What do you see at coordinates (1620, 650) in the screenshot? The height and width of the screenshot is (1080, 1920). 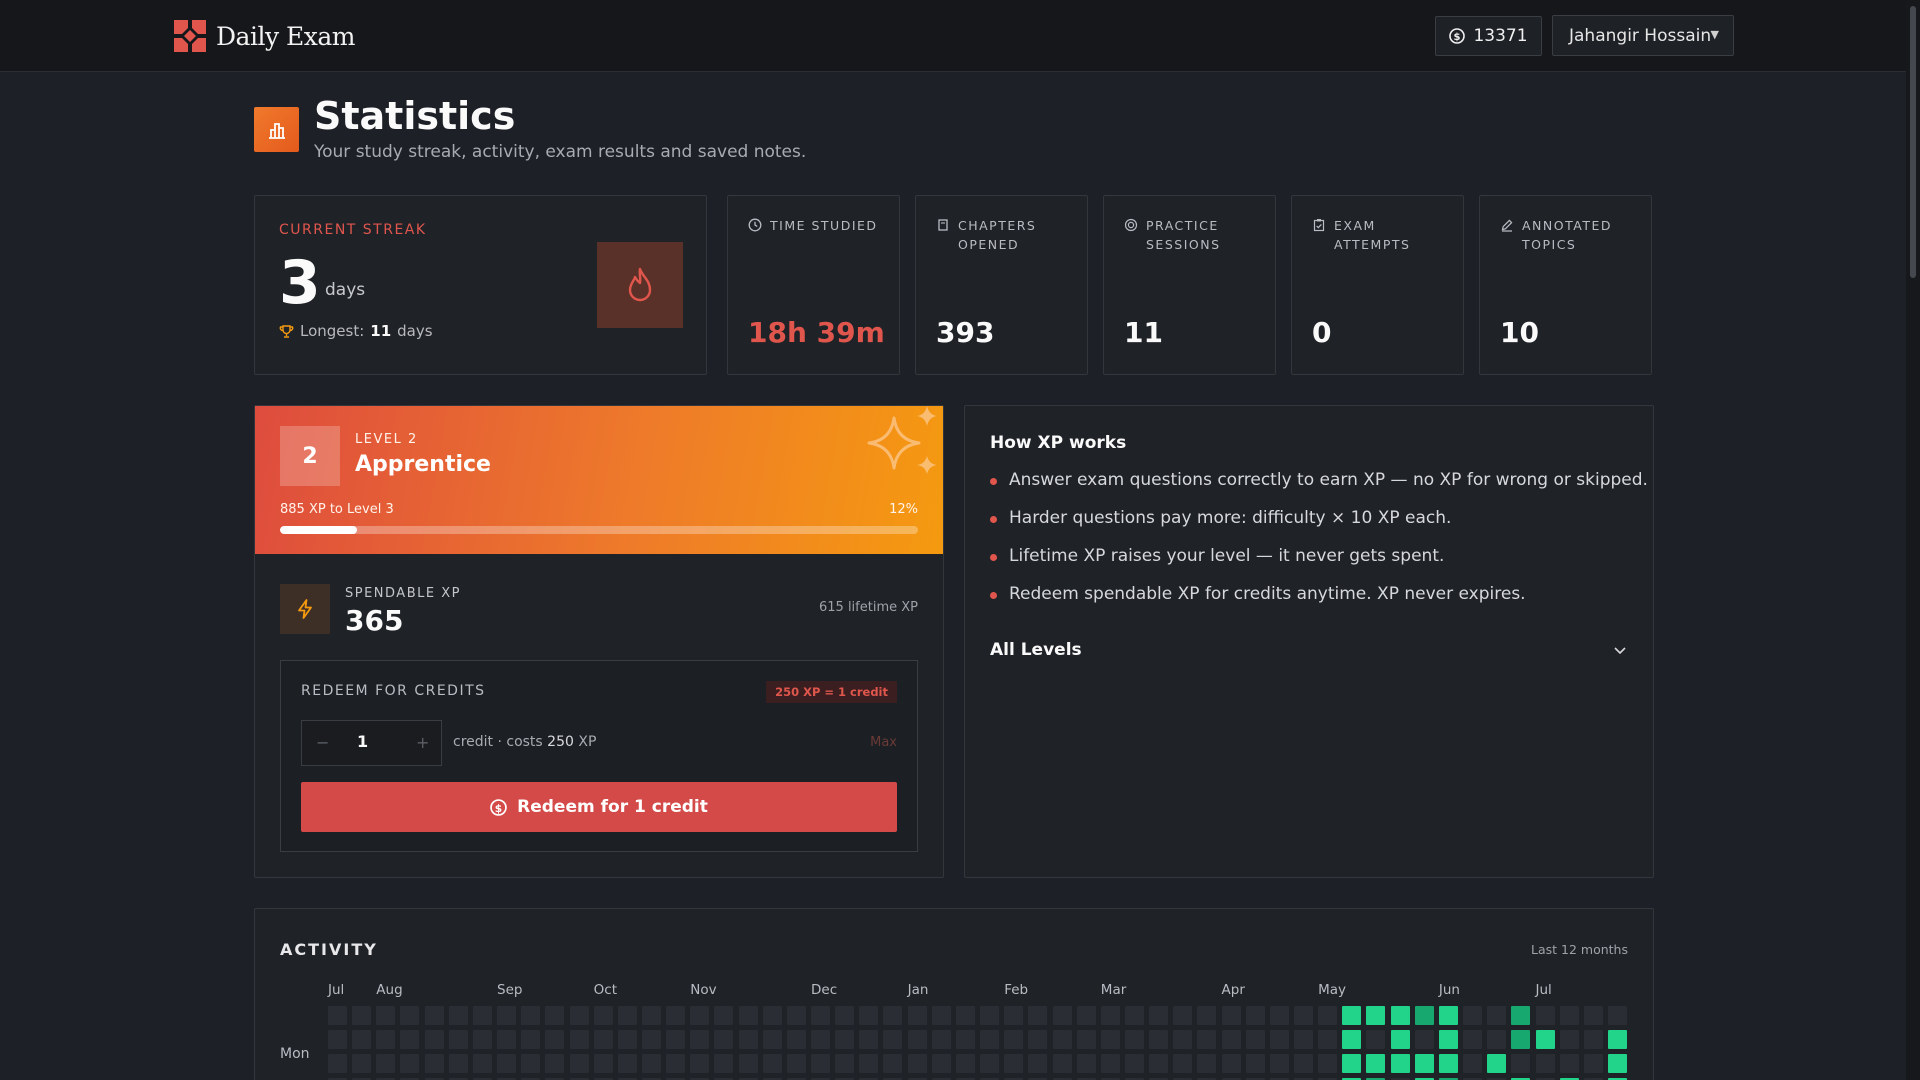 I see `chevron-down-icon` at bounding box center [1620, 650].